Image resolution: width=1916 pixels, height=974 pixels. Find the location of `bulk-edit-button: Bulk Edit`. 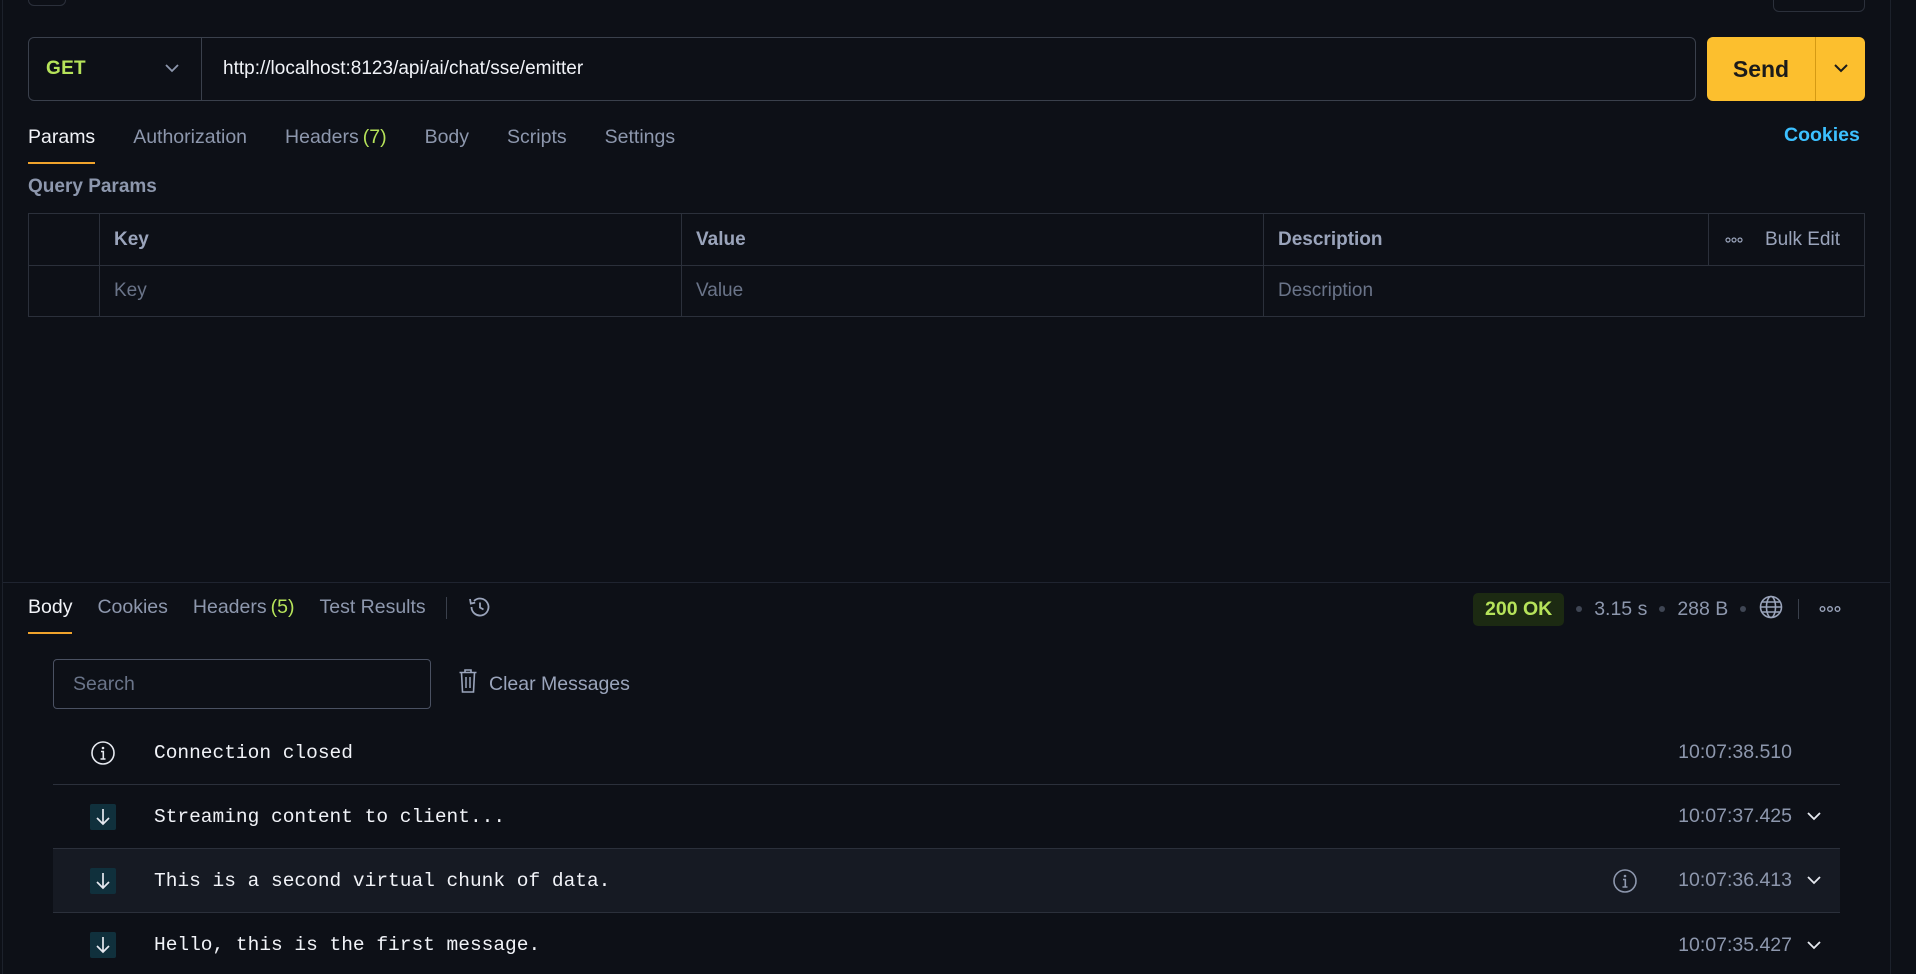

bulk-edit-button: Bulk Edit is located at coordinates (1802, 240).